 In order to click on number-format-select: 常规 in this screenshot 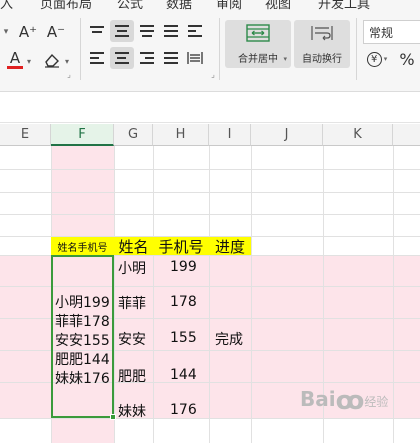, I will do `click(391, 32)`.